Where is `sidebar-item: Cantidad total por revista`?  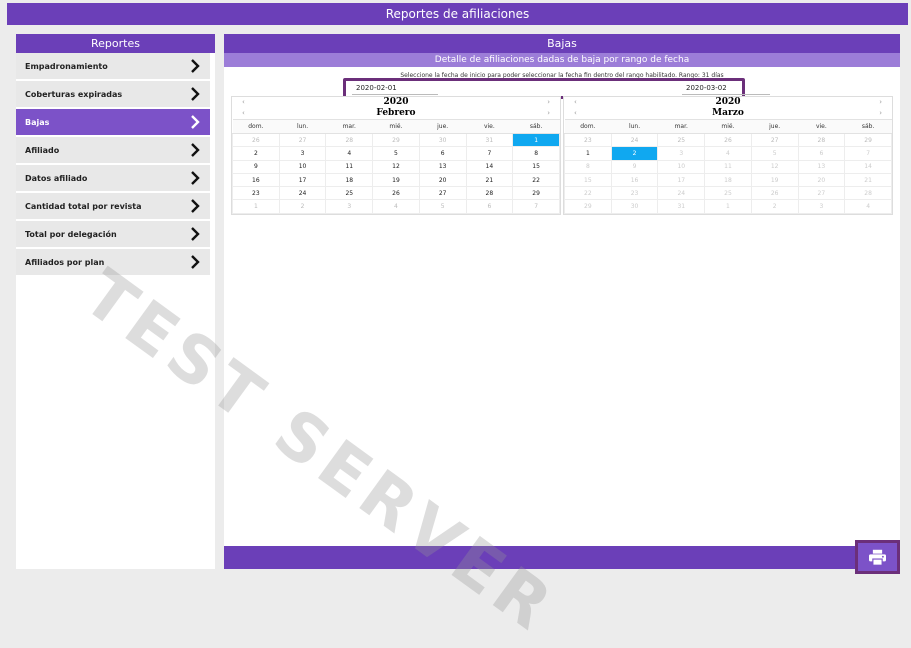 sidebar-item: Cantidad total por revista is located at coordinates (113, 206).